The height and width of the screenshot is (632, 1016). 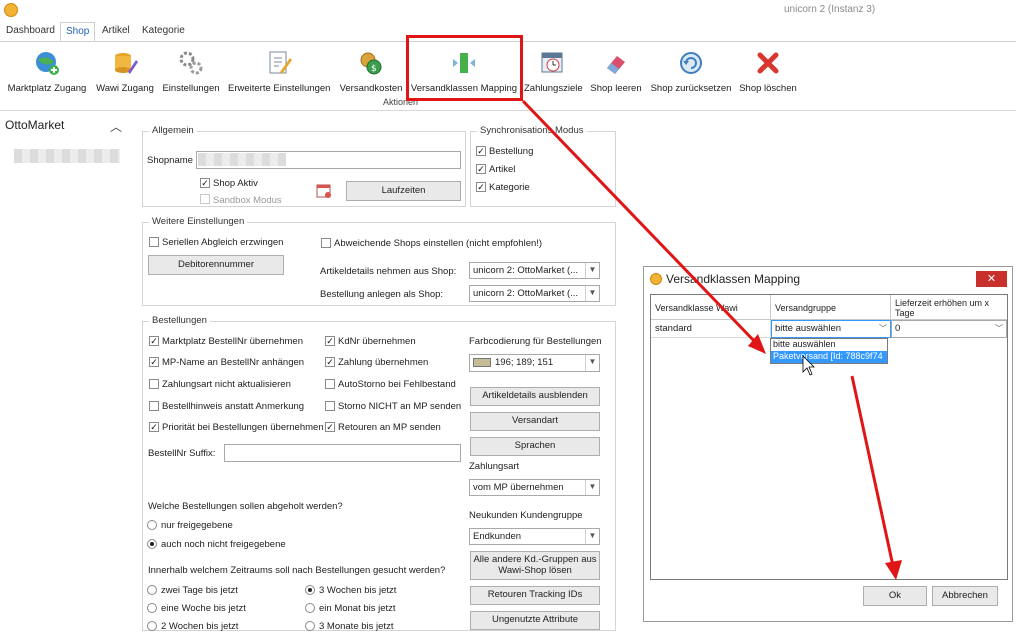 What do you see at coordinates (242, 159) in the screenshot?
I see `shopname-redacted` at bounding box center [242, 159].